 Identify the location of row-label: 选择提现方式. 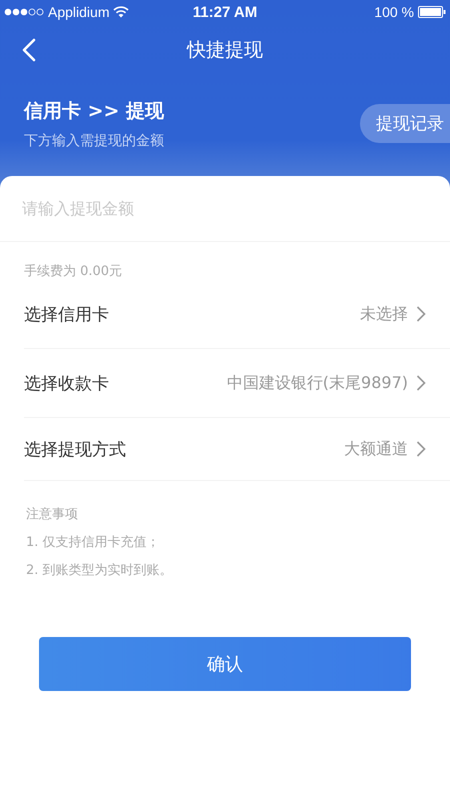
(75, 449).